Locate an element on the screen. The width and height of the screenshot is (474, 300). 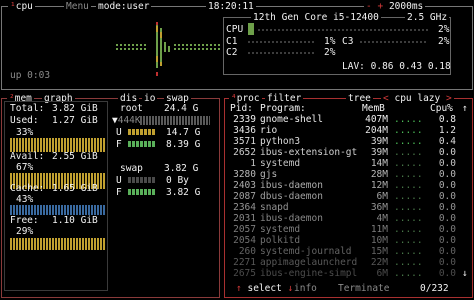
process-mem: 28M is located at coordinates (379, 174).